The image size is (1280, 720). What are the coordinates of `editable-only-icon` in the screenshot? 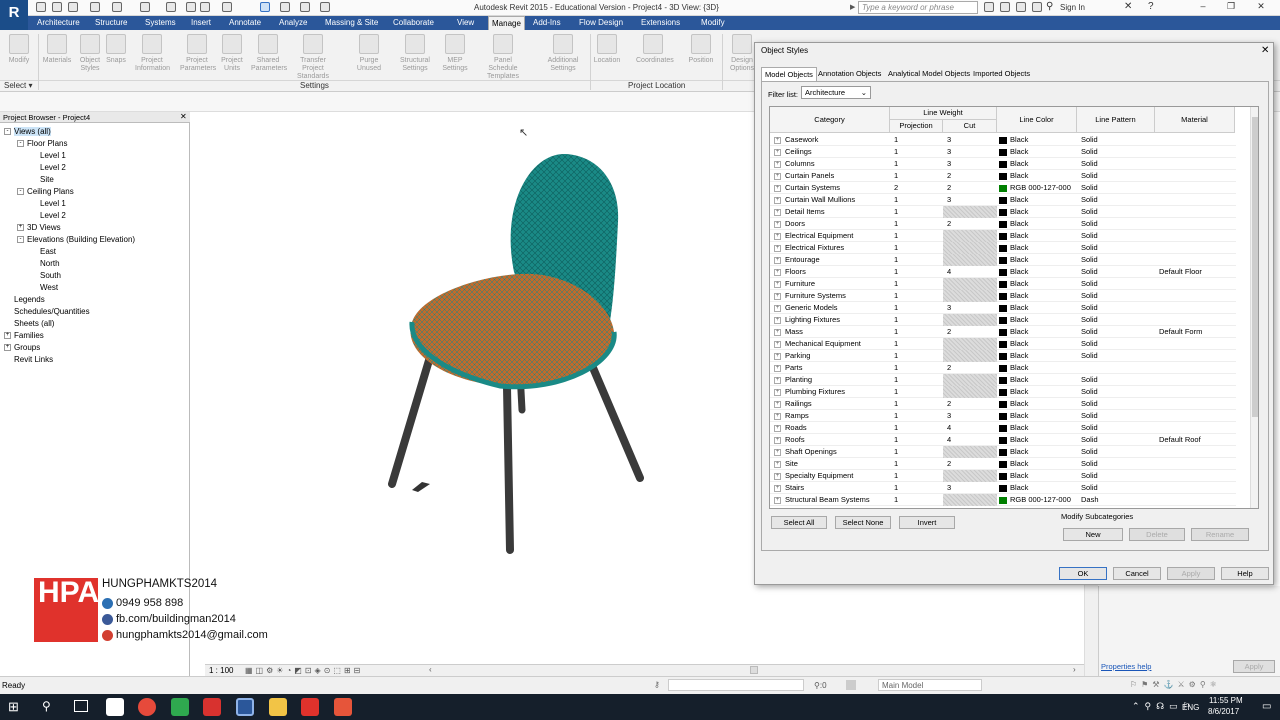 It's located at (851, 685).